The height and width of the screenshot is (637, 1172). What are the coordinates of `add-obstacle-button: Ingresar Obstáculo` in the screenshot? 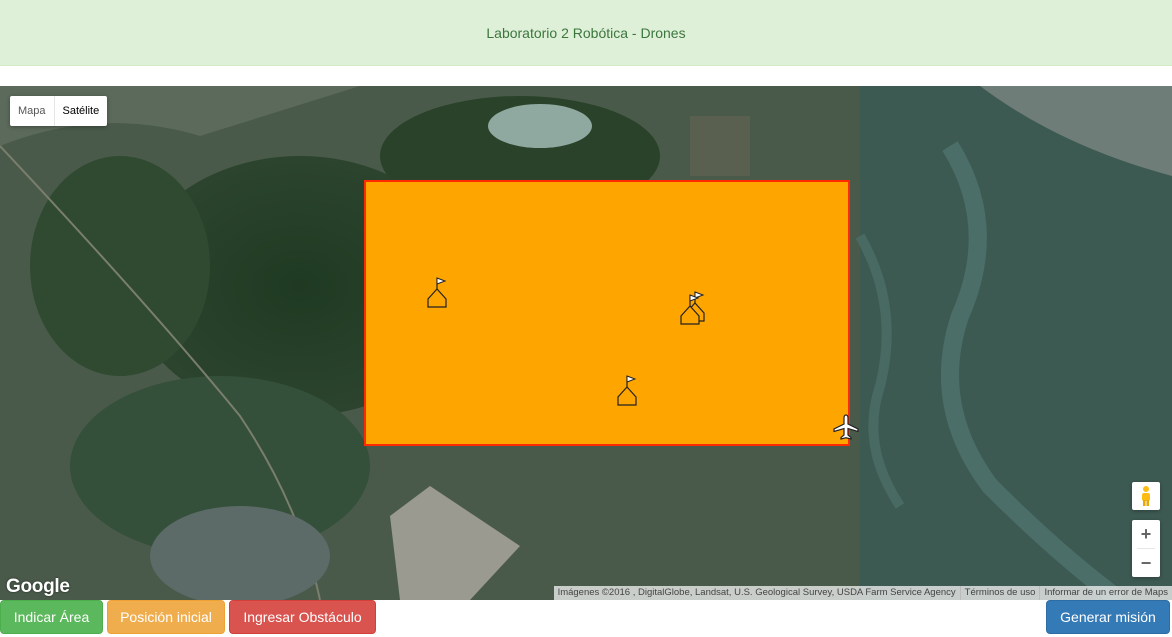 It's located at (302, 617).